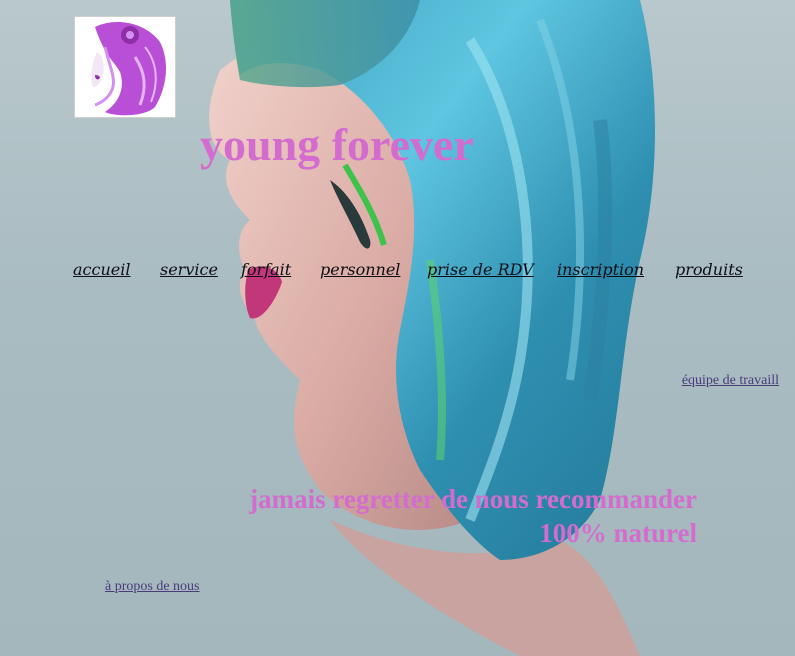  I want to click on nav-link-forfait: forfait, so click(266, 269).